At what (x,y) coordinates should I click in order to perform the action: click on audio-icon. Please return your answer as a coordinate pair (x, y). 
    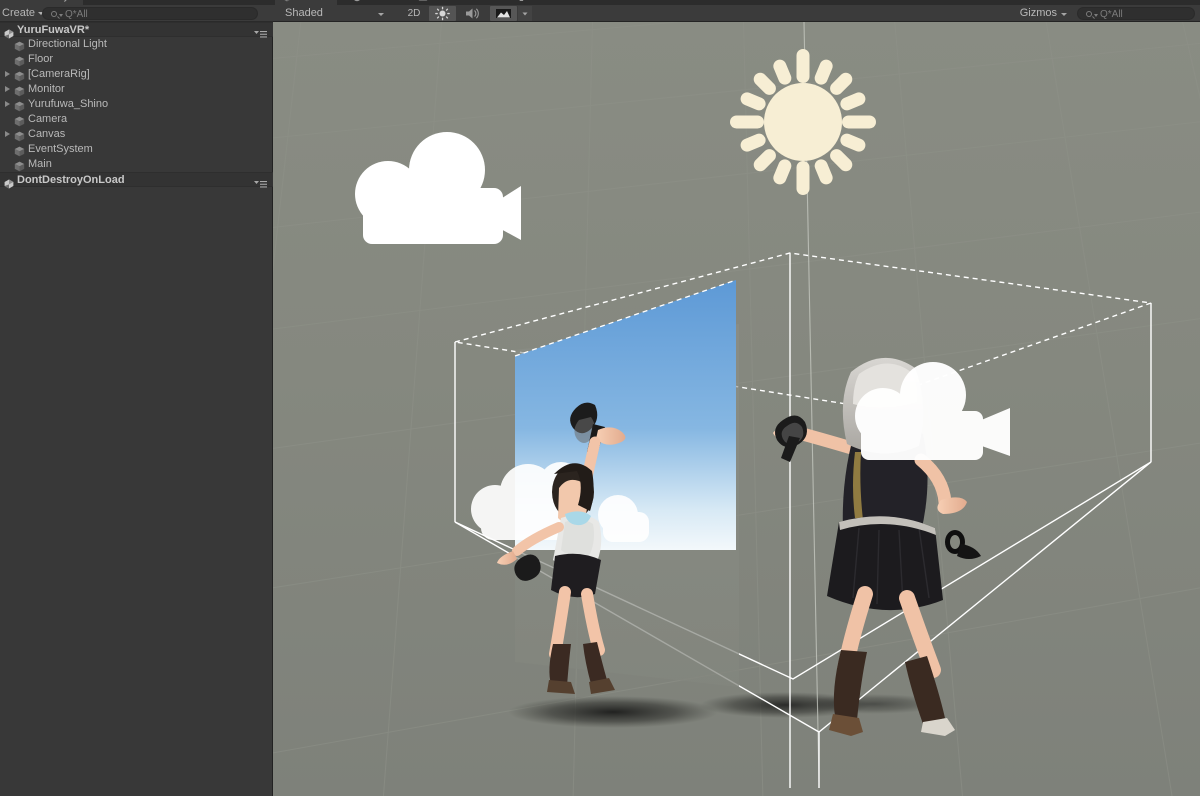
    Looking at the image, I should click on (472, 13).